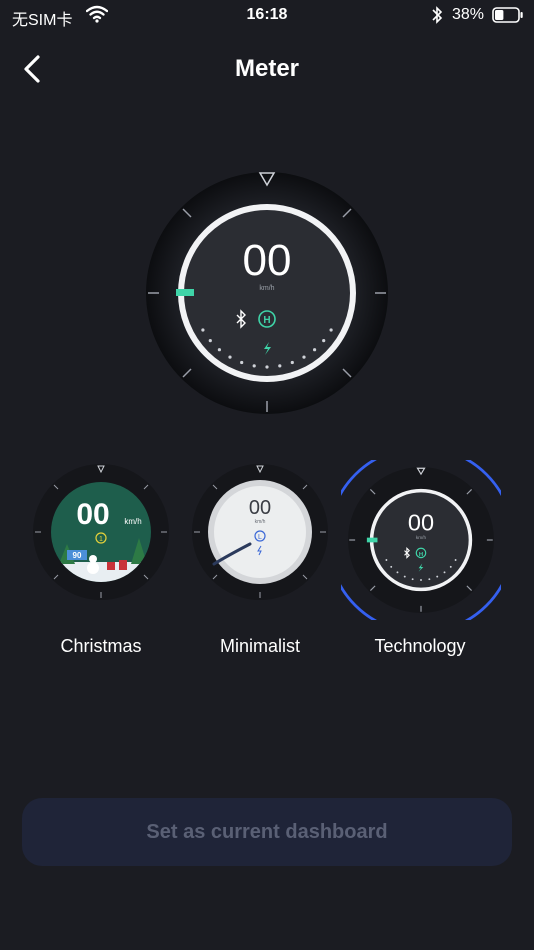 This screenshot has height=950, width=534. Describe the element at coordinates (101, 646) in the screenshot. I see `theme-label-christmas: Christmas` at that location.